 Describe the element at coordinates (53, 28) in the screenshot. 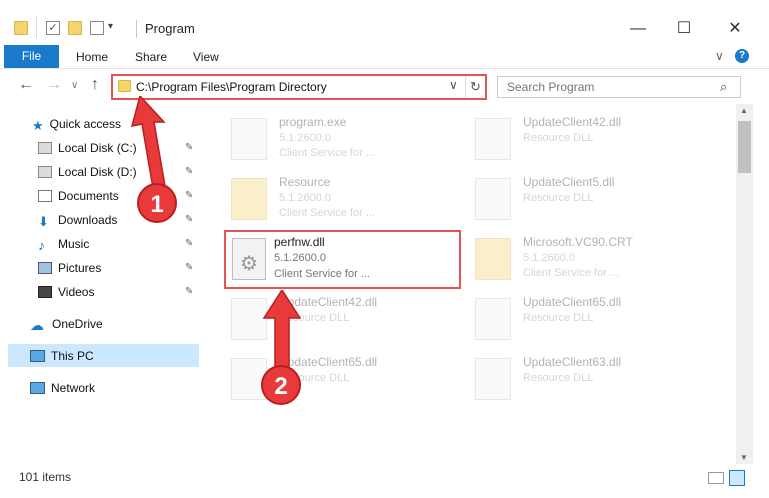

I see `properties-icon: ✓` at that location.